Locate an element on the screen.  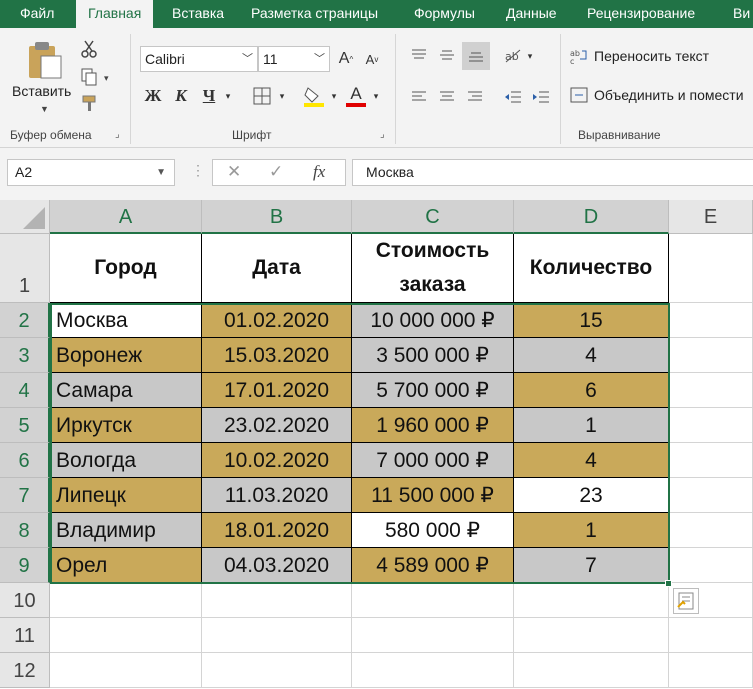
cell-e1 is located at coordinates (711, 268).